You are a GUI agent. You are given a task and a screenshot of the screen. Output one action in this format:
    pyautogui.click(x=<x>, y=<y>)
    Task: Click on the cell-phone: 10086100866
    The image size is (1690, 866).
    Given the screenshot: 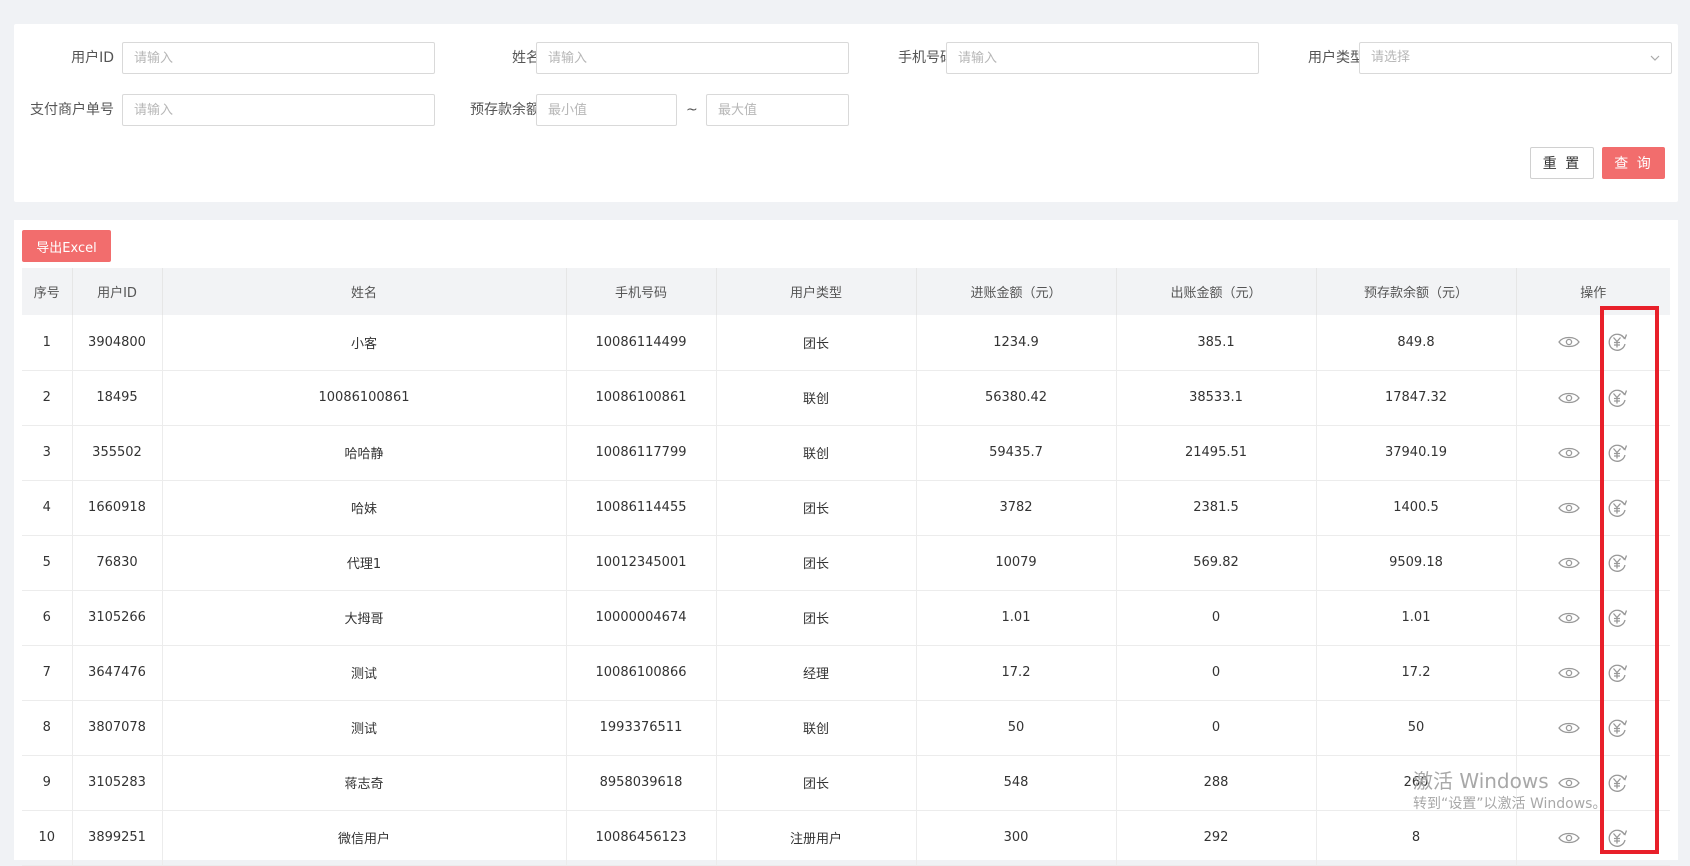 What is the action you would take?
    pyautogui.click(x=641, y=673)
    